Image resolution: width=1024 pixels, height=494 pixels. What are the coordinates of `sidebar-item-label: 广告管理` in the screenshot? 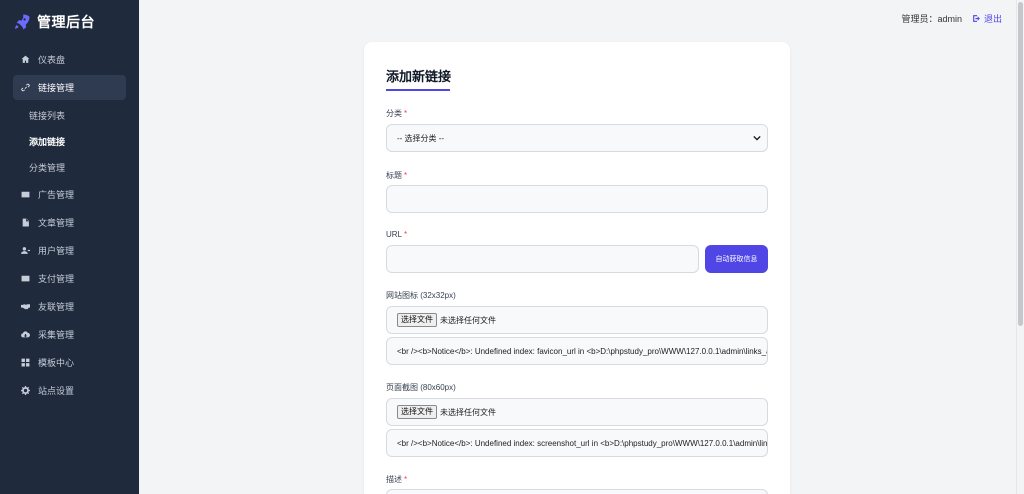 It's located at (56, 195).